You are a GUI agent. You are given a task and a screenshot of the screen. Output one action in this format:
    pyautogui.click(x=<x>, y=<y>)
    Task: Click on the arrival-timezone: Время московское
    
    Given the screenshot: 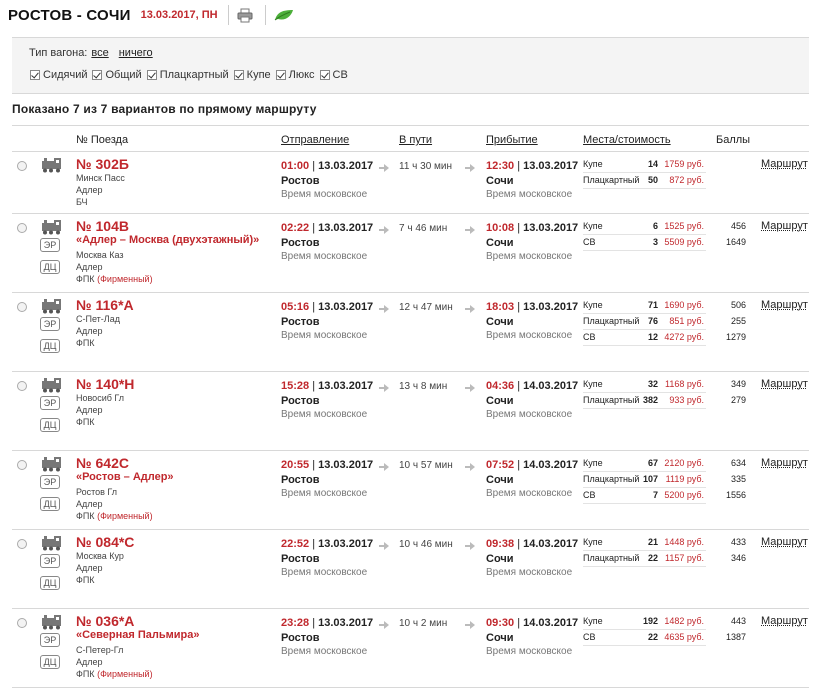 What is the action you would take?
    pyautogui.click(x=529, y=335)
    